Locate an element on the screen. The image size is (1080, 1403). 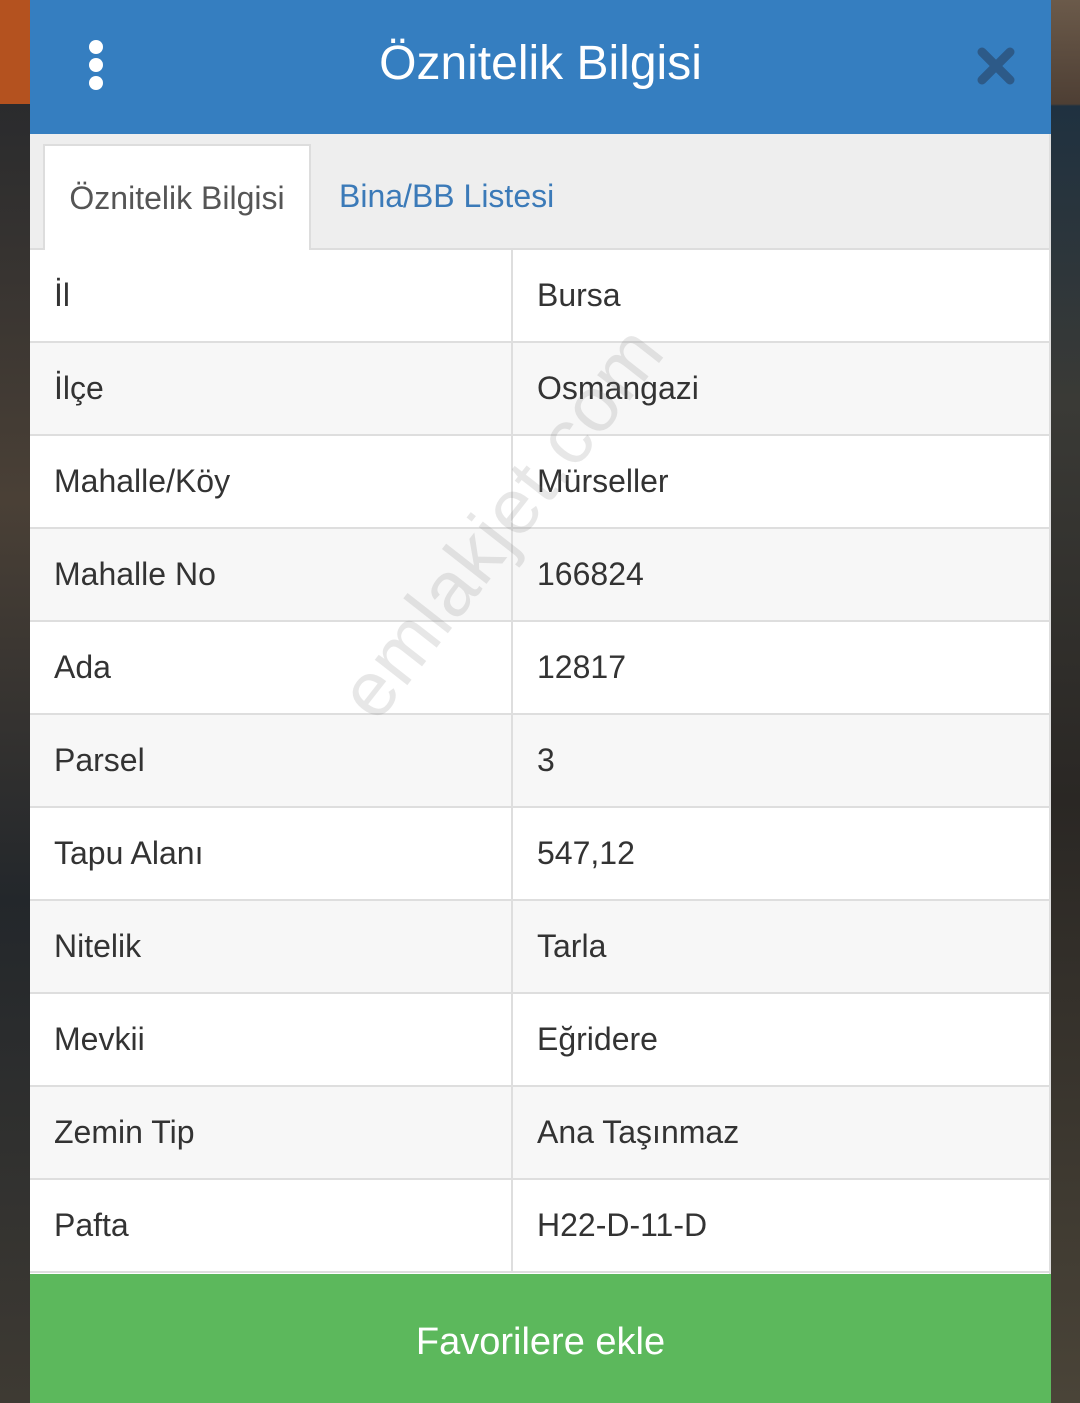
row-value: Tarla is located at coordinates (572, 946).